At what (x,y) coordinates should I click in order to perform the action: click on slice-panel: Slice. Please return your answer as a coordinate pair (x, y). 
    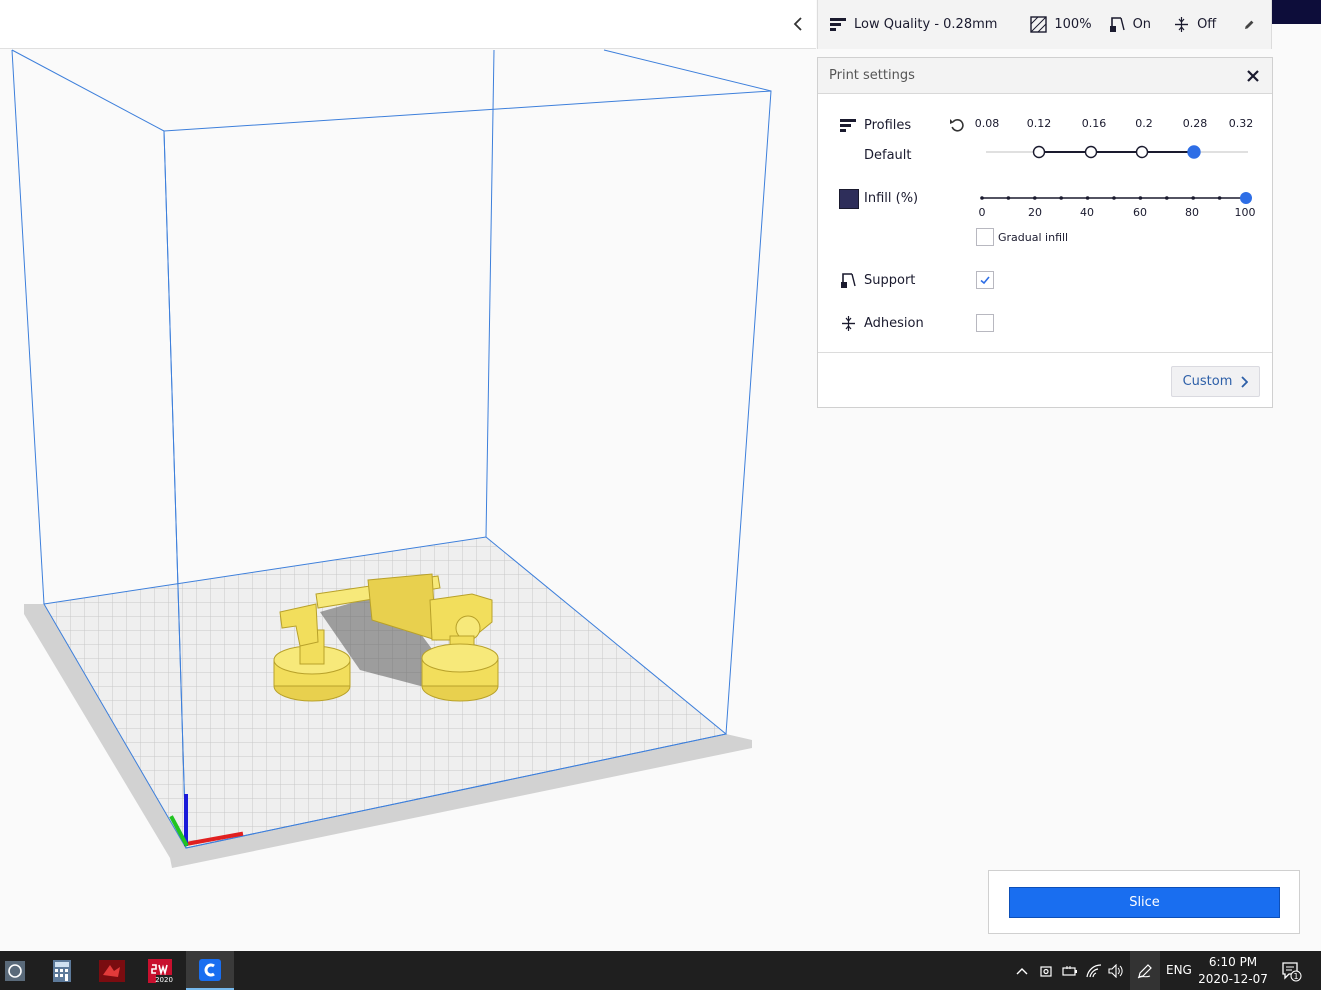
    Looking at the image, I should click on (1144, 902).